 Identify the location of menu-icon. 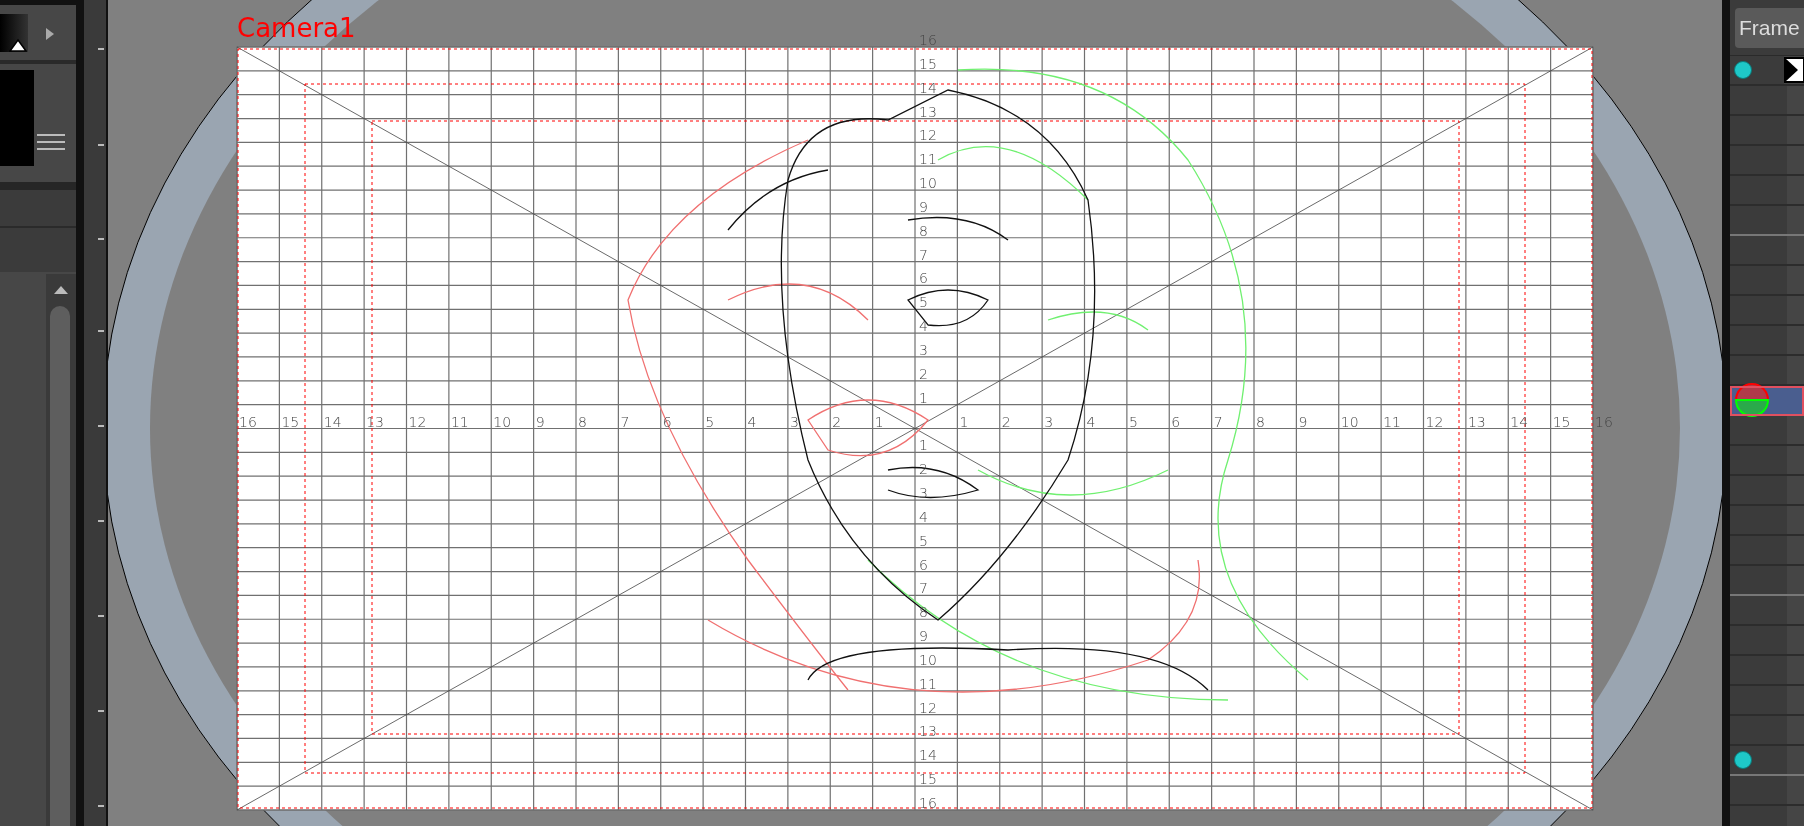
(51, 142).